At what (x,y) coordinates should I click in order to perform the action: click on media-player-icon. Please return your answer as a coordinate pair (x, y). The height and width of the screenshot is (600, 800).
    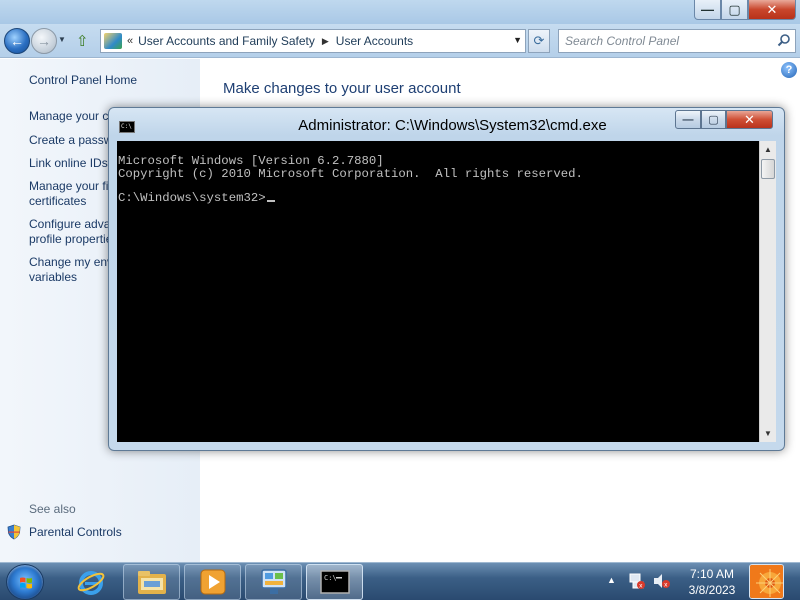
    Looking at the image, I should click on (212, 582).